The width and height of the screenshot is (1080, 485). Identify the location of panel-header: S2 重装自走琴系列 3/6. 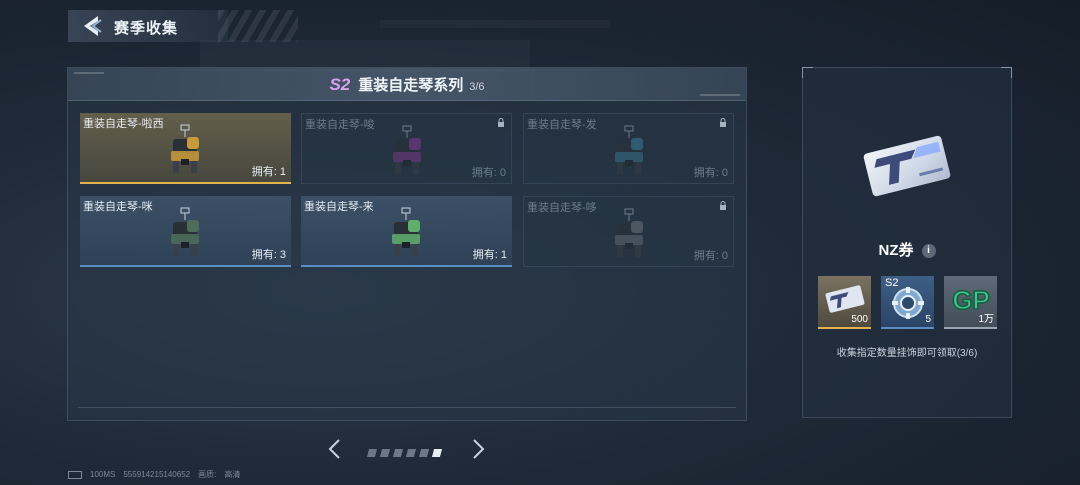
(407, 84).